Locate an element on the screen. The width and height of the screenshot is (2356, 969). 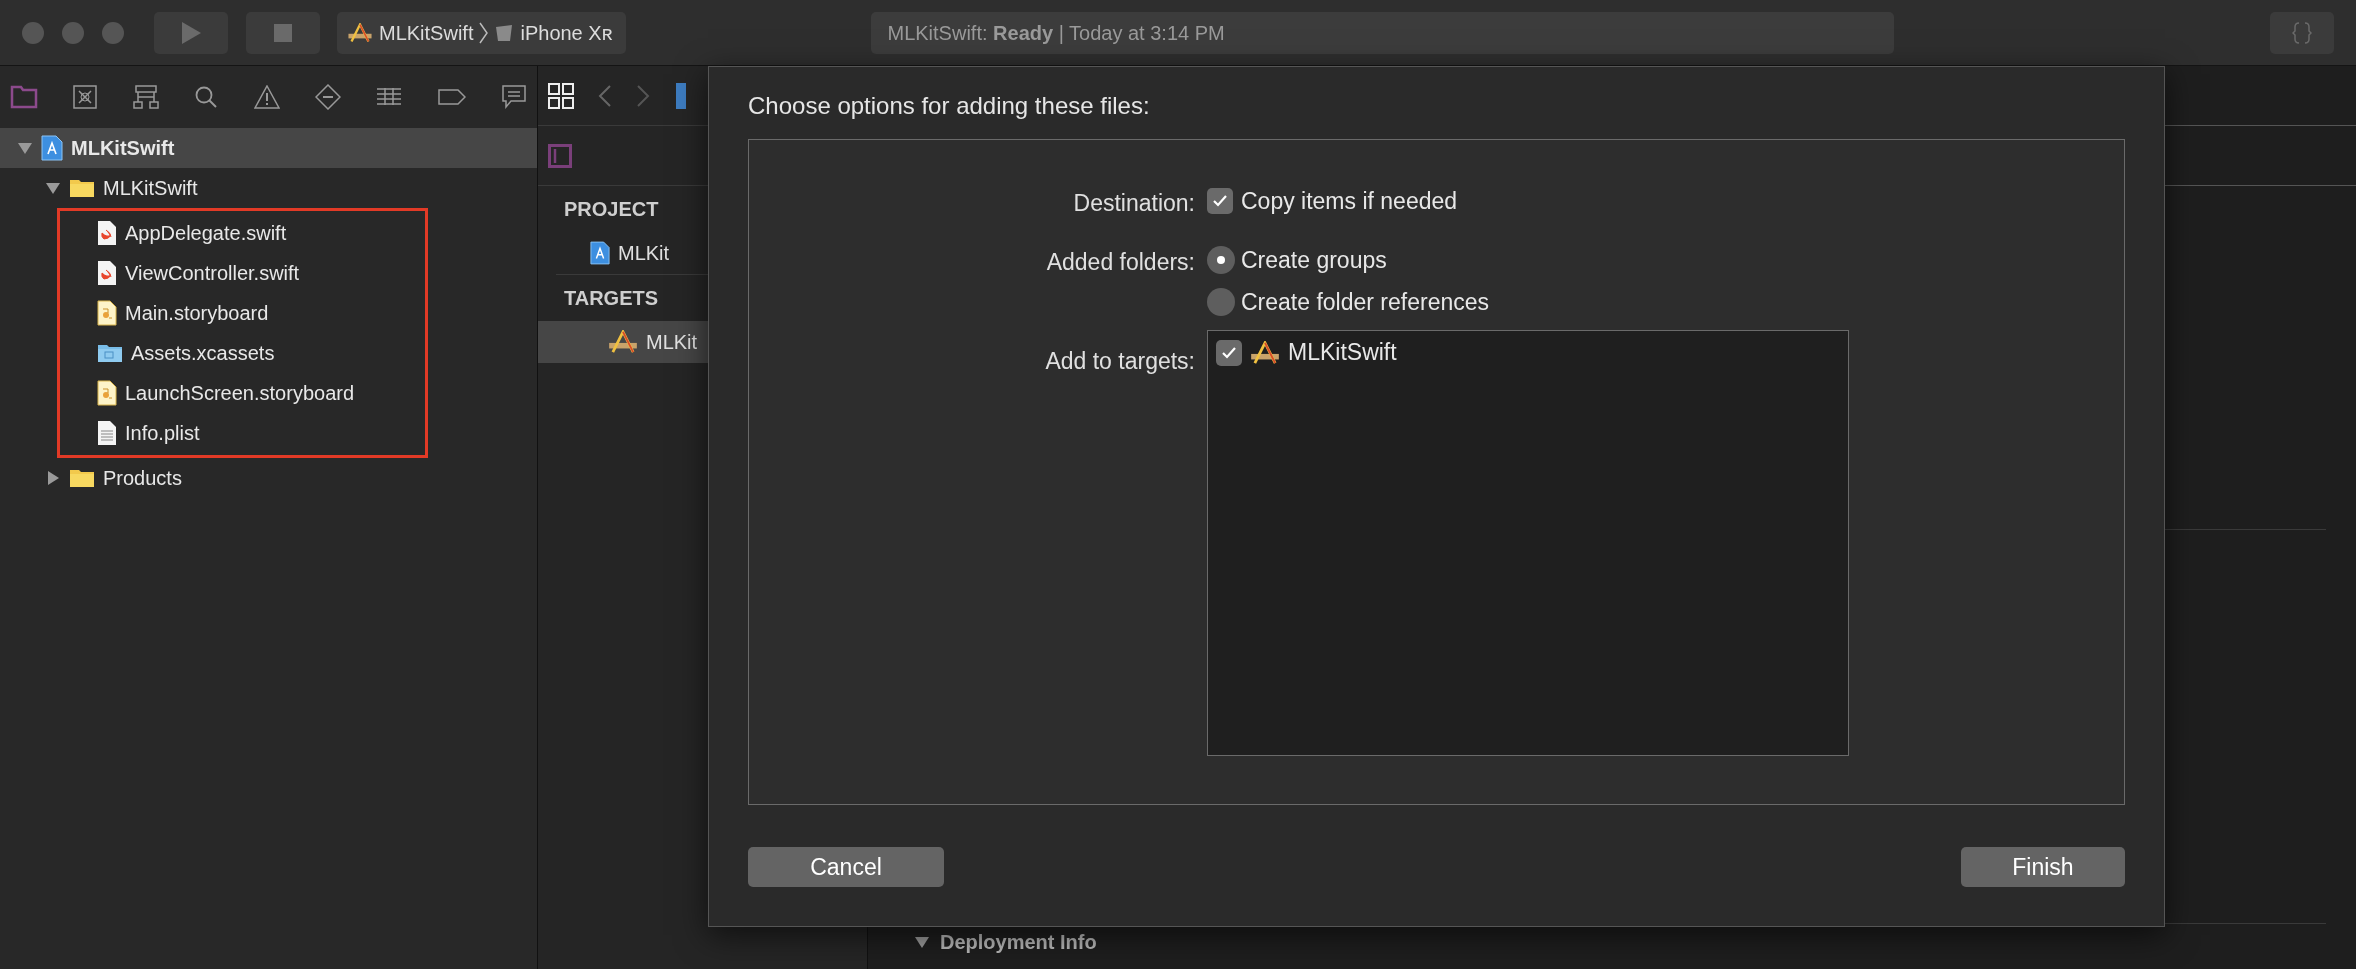
tag-icon is located at coordinates (451, 97).